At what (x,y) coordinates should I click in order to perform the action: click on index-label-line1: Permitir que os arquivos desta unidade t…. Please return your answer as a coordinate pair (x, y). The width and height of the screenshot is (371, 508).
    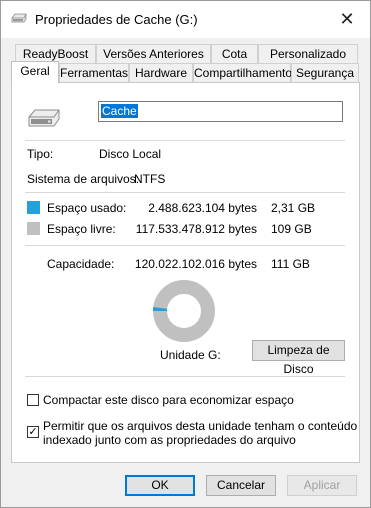
    Looking at the image, I should click on (200, 426).